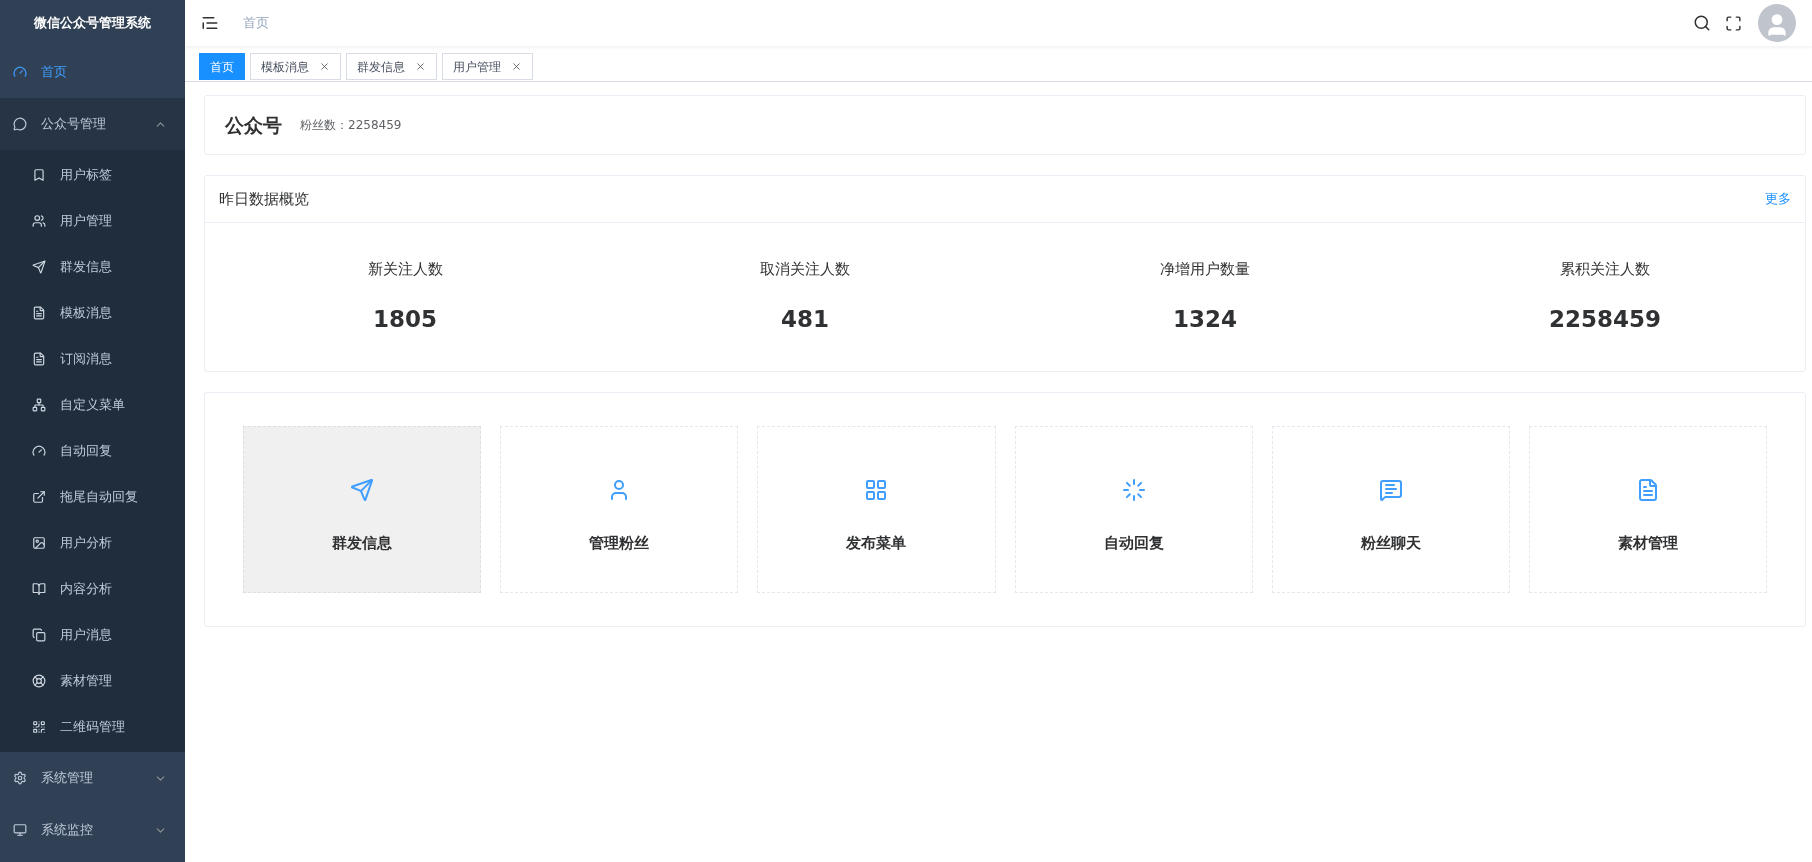  Describe the element at coordinates (39, 175) in the screenshot. I see `bookmark-icon` at that location.